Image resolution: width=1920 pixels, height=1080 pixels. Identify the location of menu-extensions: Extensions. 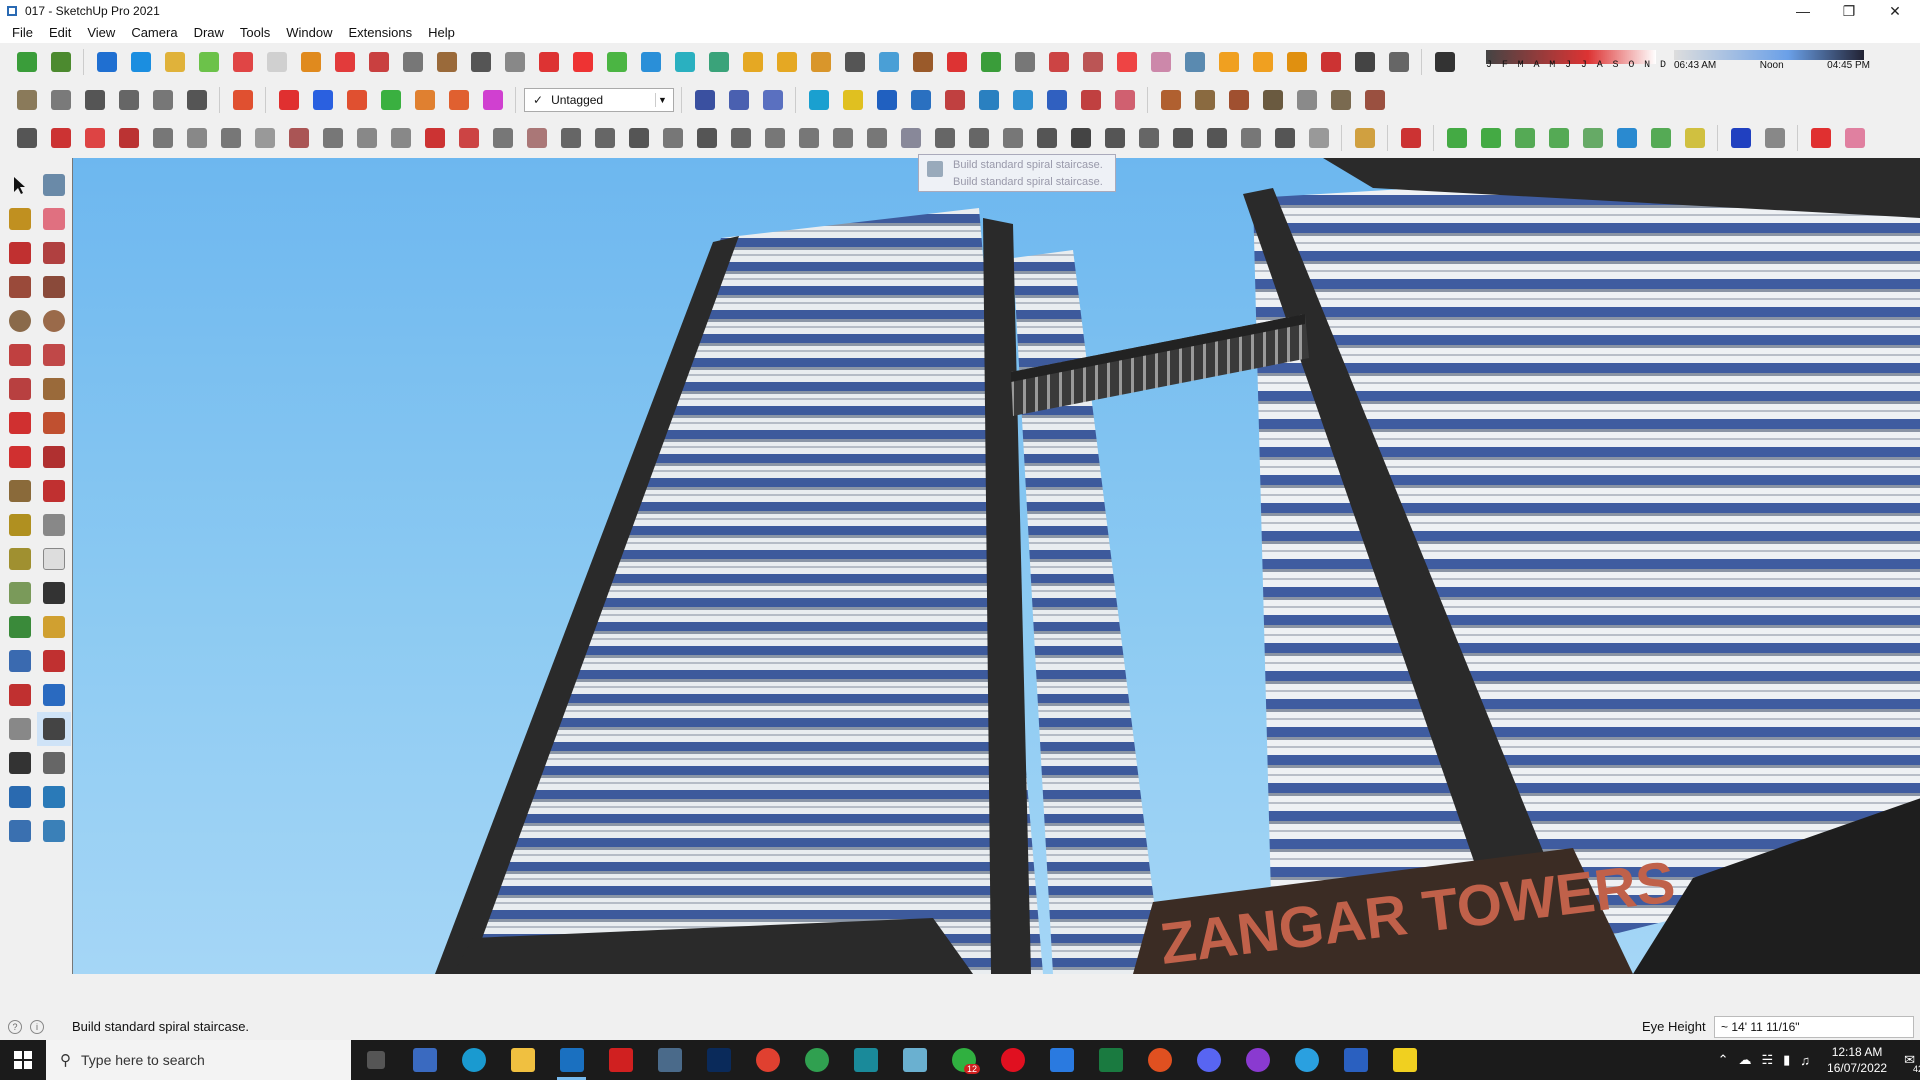
(381, 32).